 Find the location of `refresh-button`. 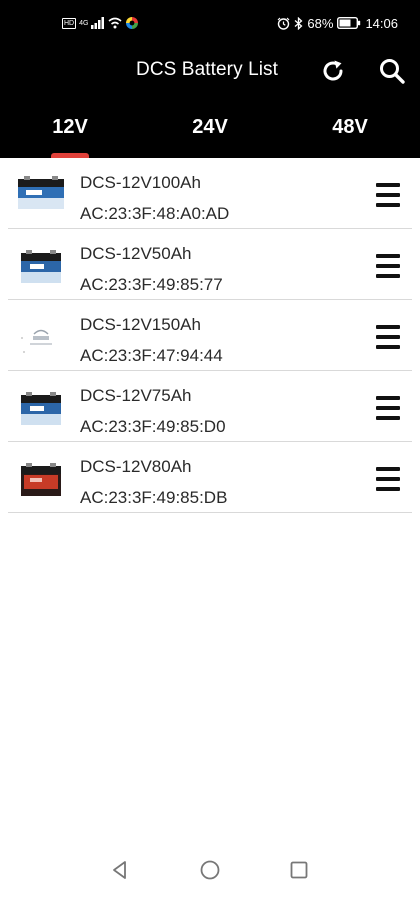

refresh-button is located at coordinates (333, 71).